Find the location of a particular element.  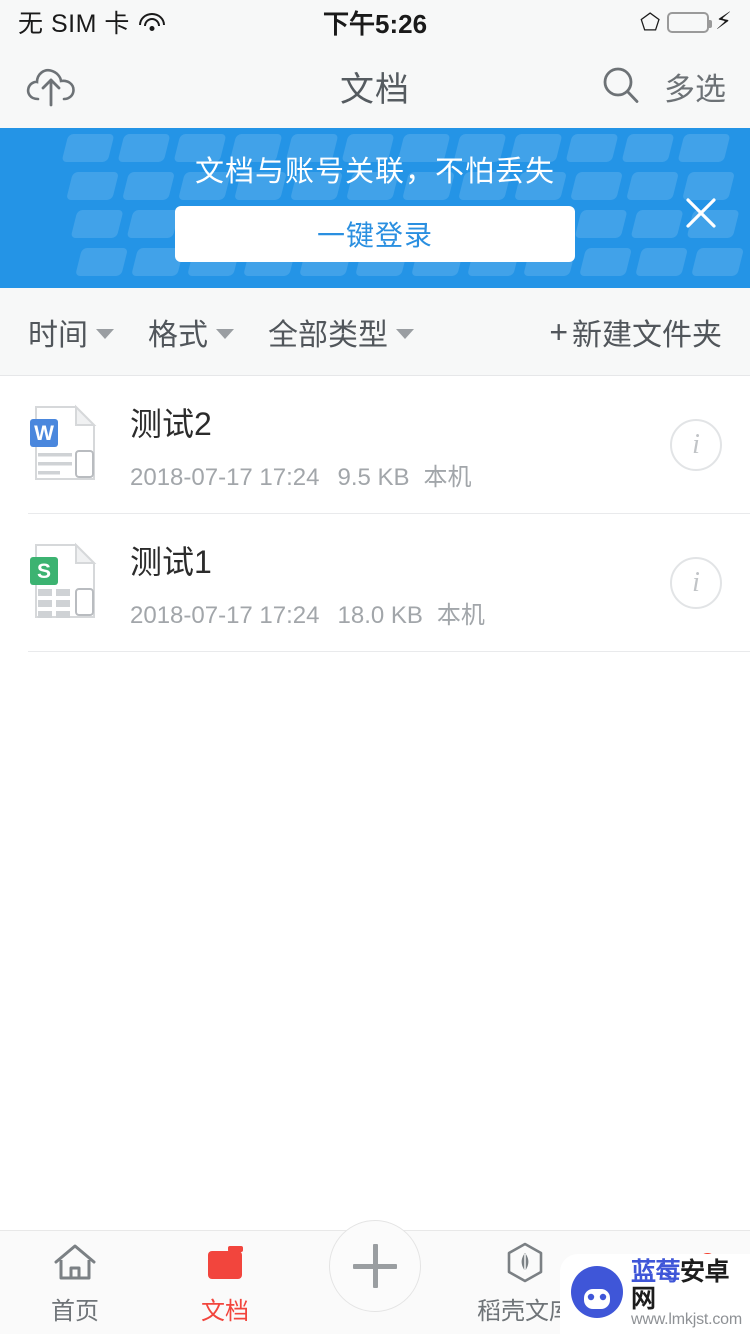

close-icon is located at coordinates (701, 213).